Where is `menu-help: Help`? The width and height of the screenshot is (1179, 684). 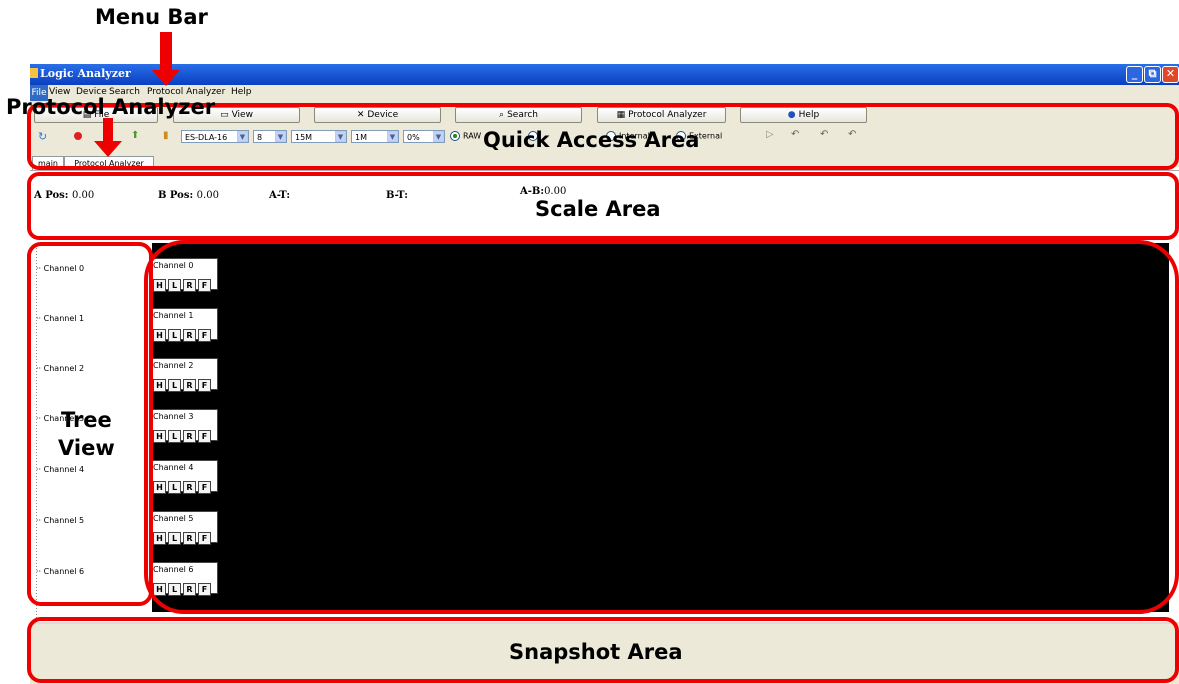
menu-help: Help is located at coordinates (241, 92).